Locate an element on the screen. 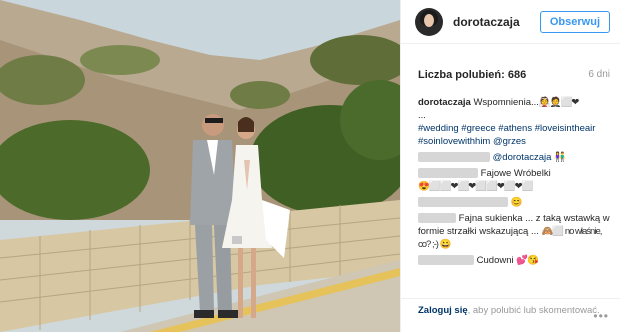 The width and height of the screenshot is (620, 332). comment-item: 😊 is located at coordinates (514, 202).